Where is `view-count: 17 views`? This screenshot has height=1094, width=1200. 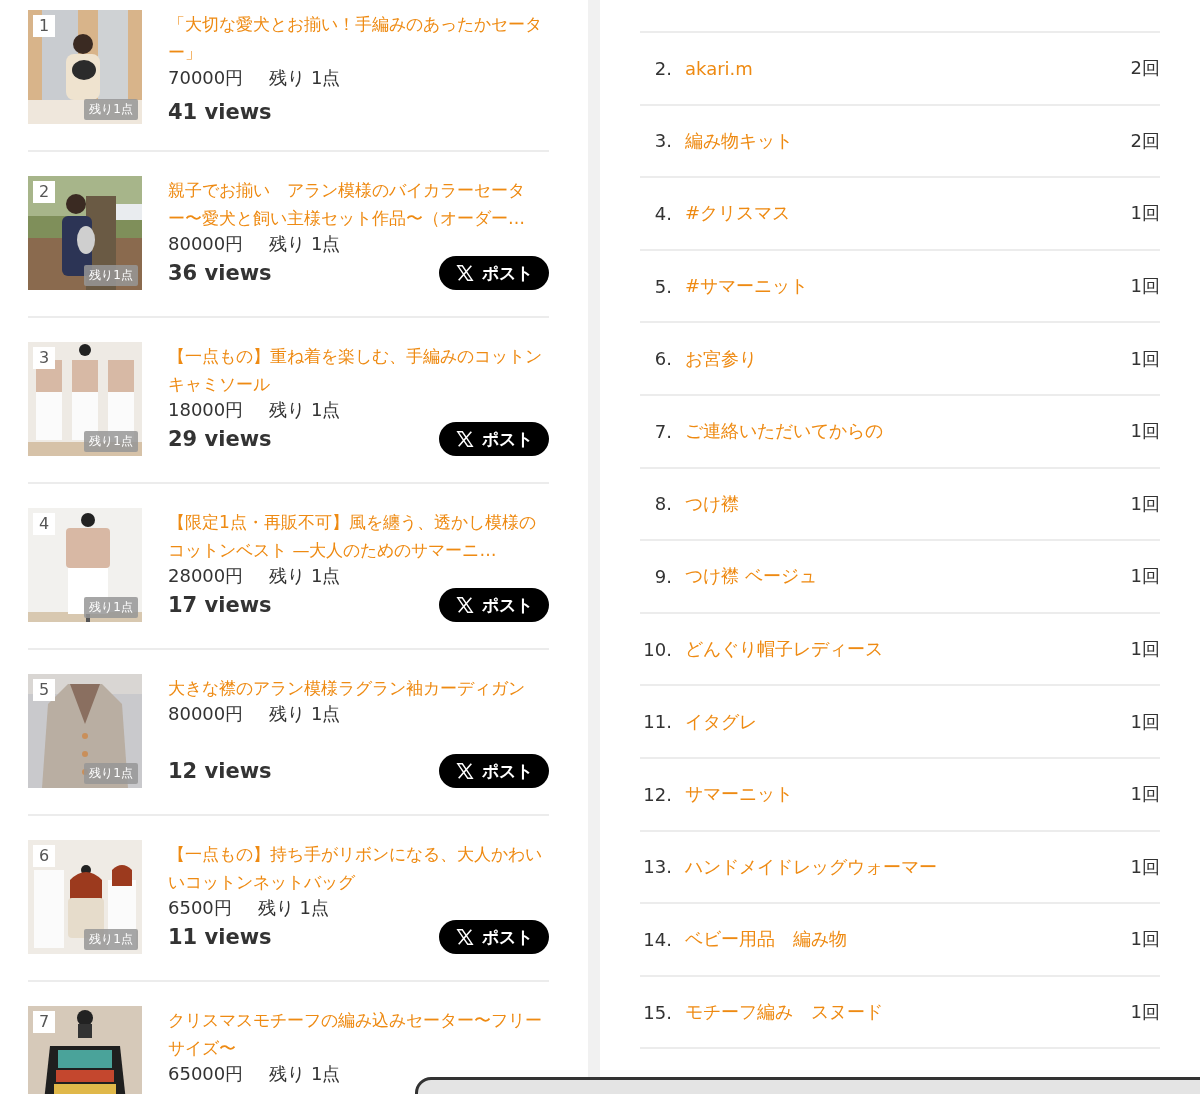
view-count: 17 views is located at coordinates (220, 605).